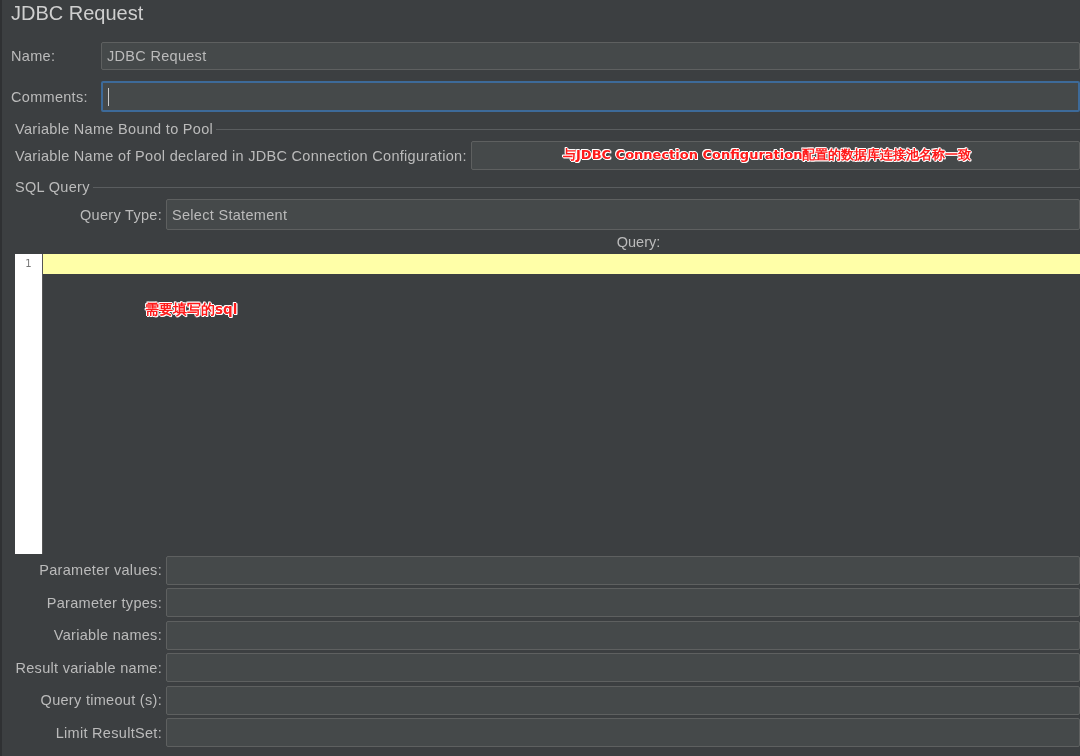  What do you see at coordinates (767, 155) in the screenshot?
I see `annotation-text: 与JDBC Connection Configuration配置的数据库连接池名称一致` at bounding box center [767, 155].